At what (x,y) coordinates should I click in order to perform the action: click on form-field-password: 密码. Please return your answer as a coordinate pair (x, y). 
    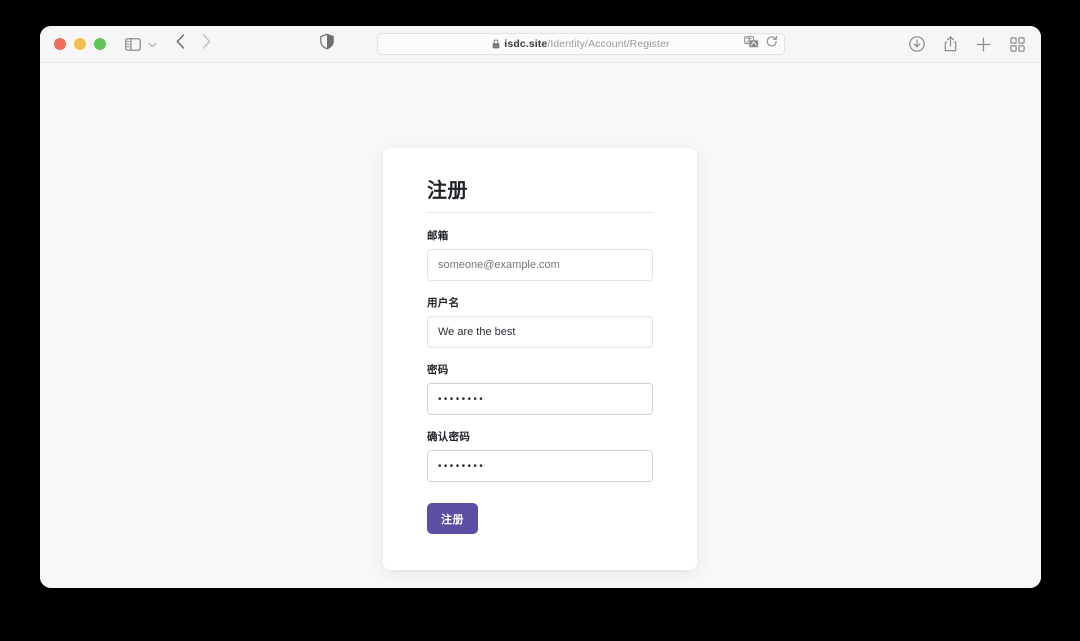
    Looking at the image, I should click on (540, 388).